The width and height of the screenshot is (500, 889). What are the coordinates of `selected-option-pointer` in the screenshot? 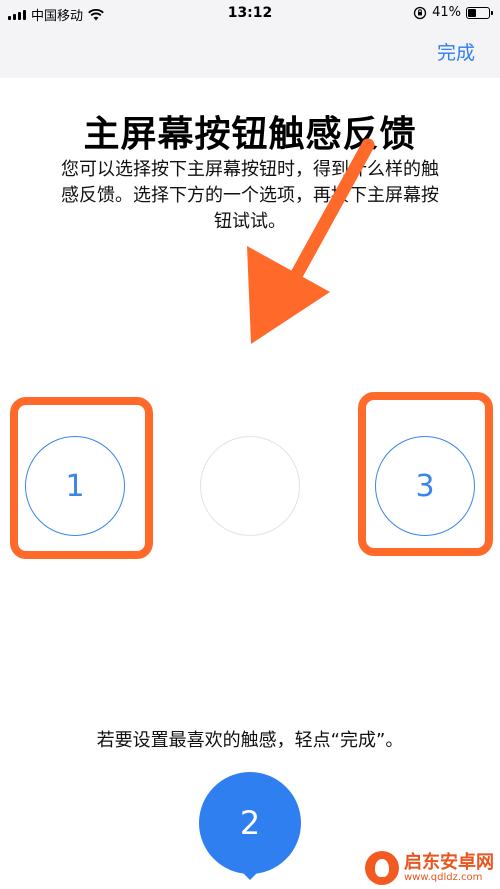 It's located at (250, 875).